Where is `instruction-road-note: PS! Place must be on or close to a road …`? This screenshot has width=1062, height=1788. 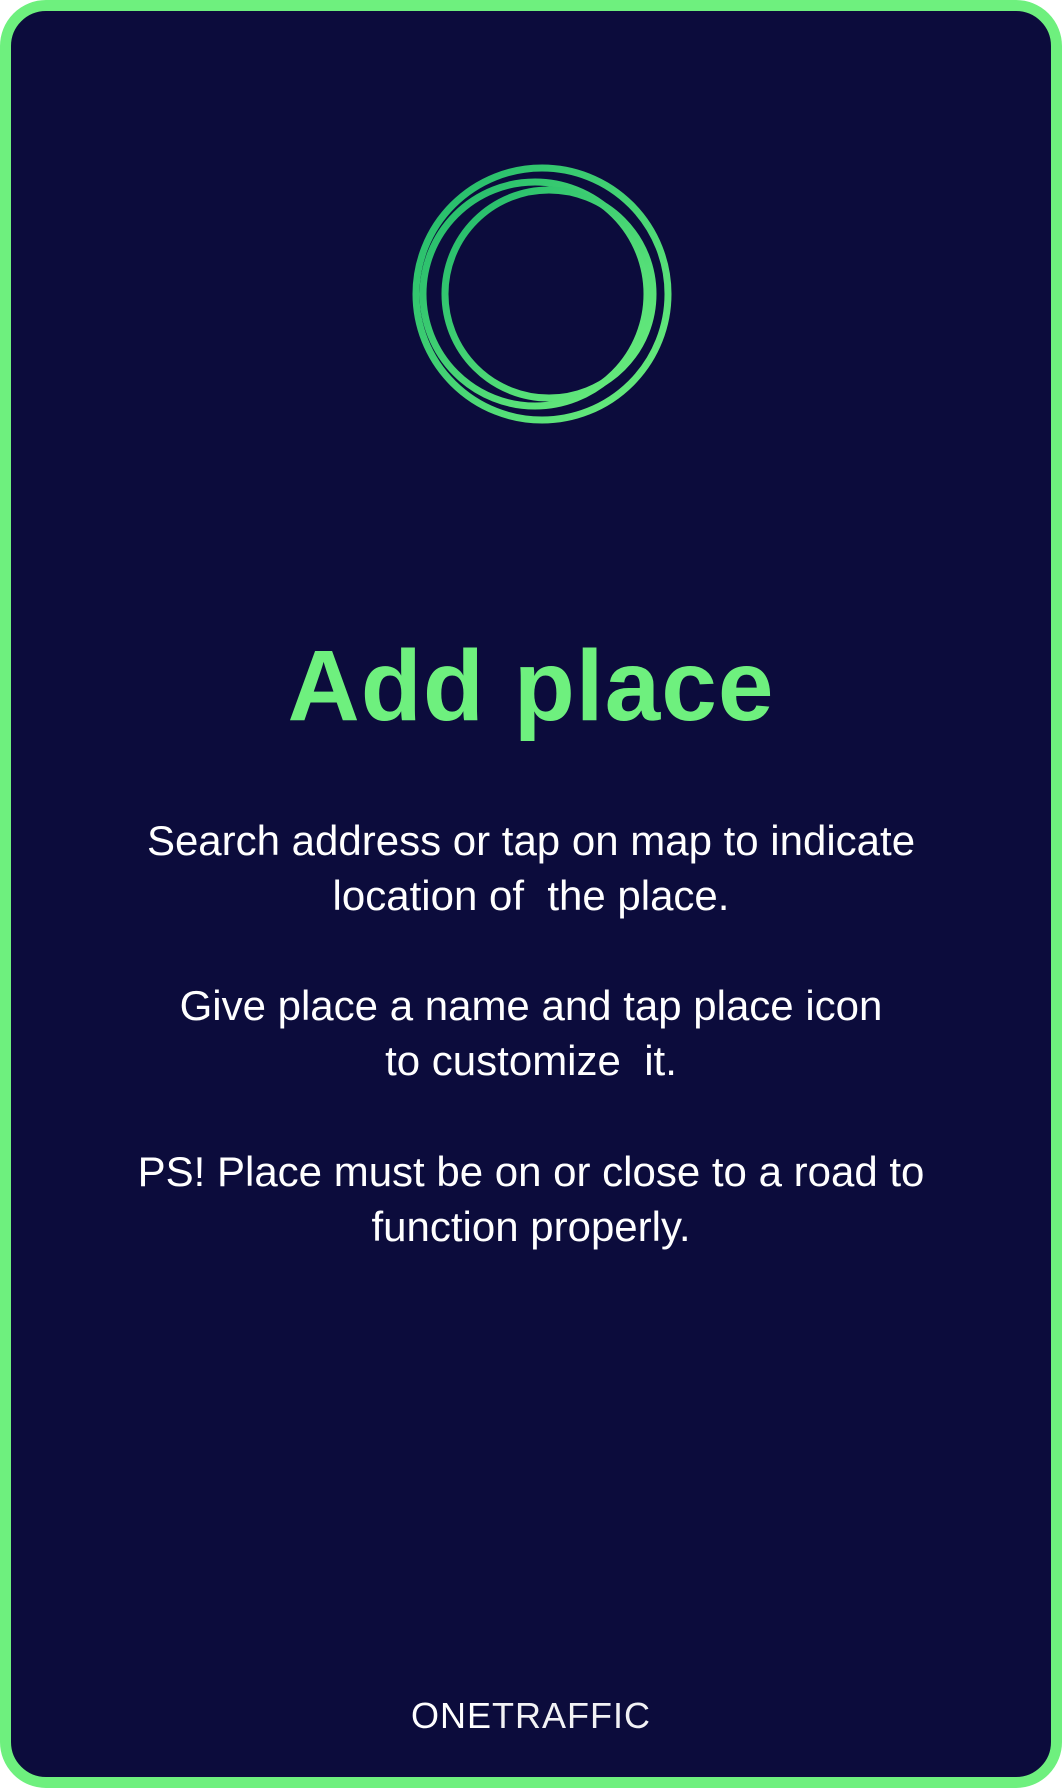 instruction-road-note: PS! Place must be on or close to a road … is located at coordinates (531, 1199).